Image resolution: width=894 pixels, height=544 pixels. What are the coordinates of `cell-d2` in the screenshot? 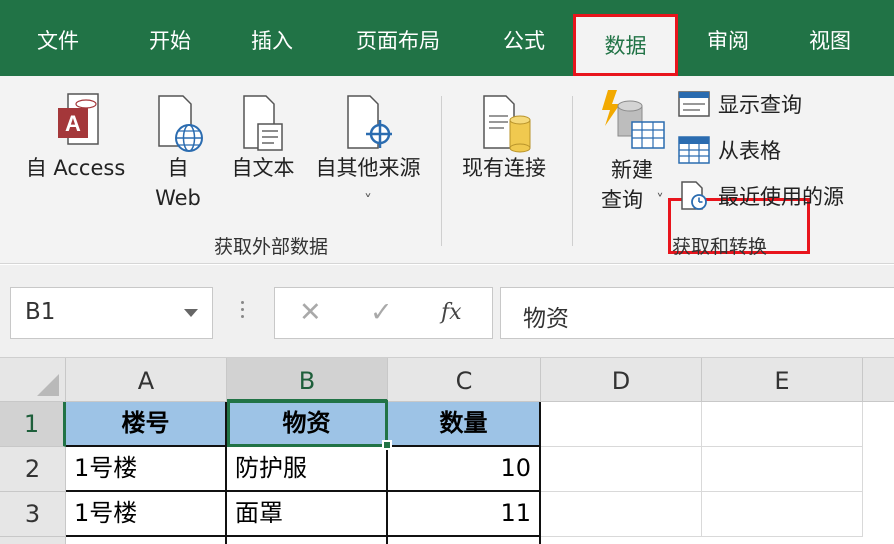 It's located at (621, 469).